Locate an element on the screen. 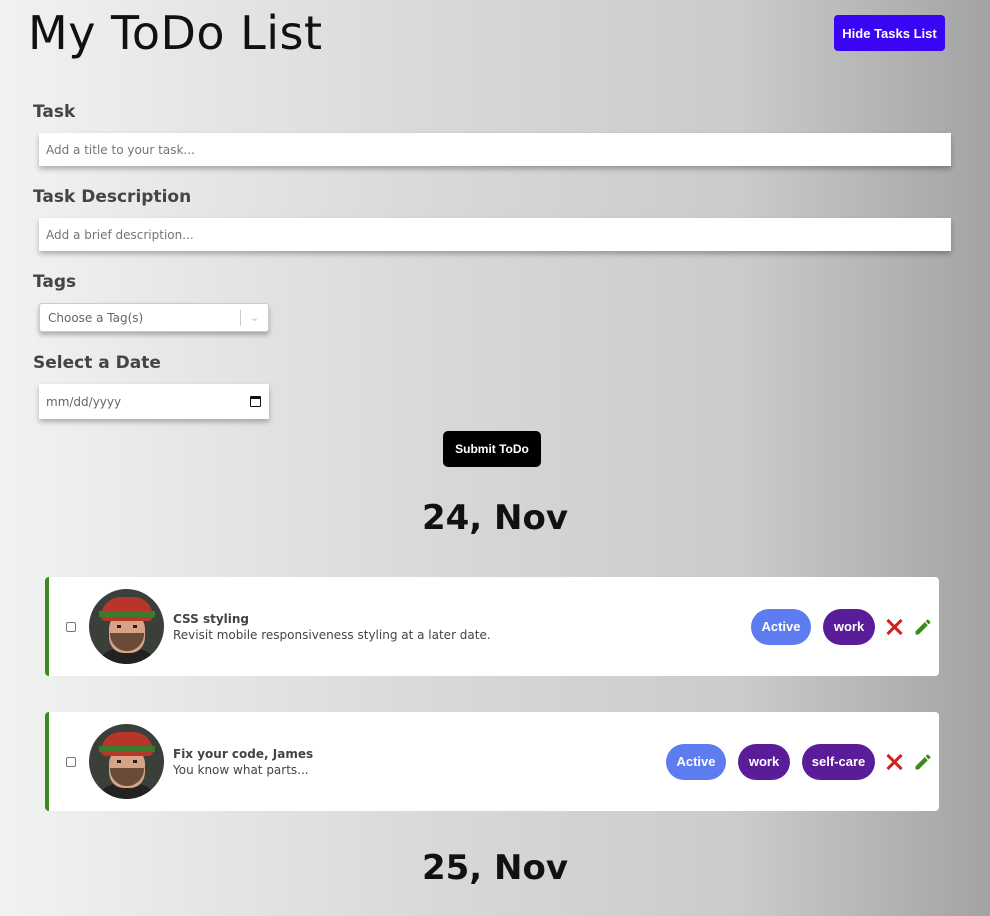 The image size is (990, 916). date-input: mm/dd/yyyy is located at coordinates (154, 401).